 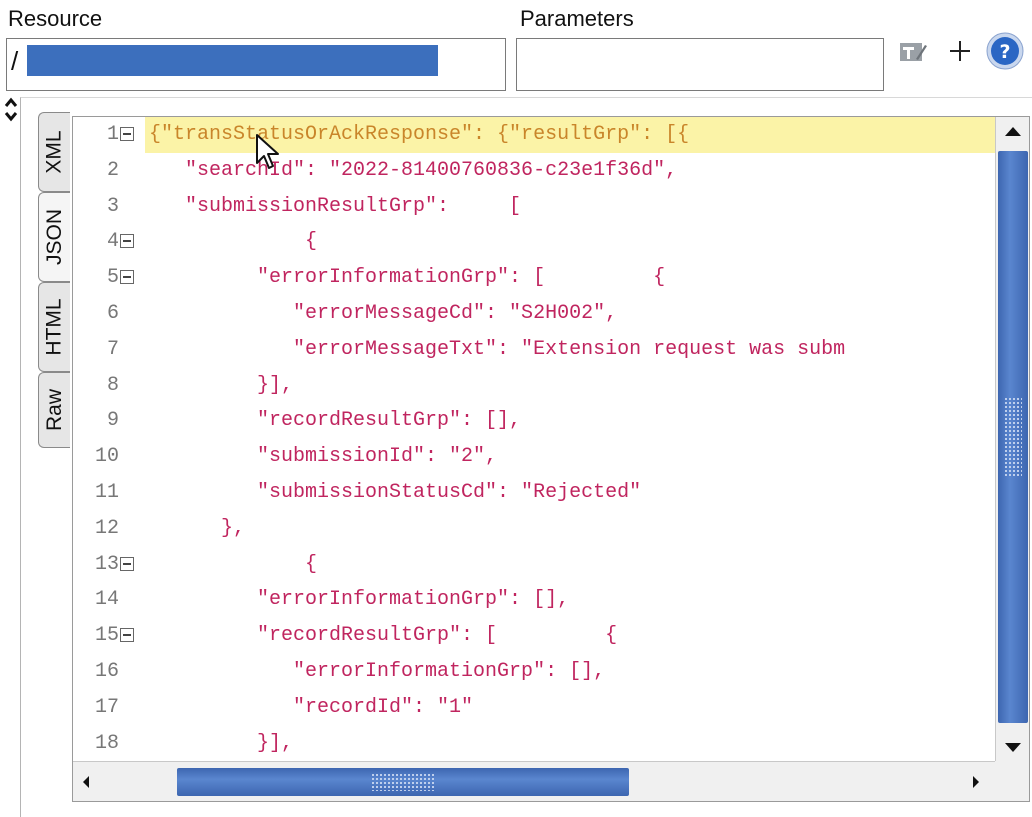 I want to click on code-text: "recordResultGrp": [ {, so click(x=383, y=636).